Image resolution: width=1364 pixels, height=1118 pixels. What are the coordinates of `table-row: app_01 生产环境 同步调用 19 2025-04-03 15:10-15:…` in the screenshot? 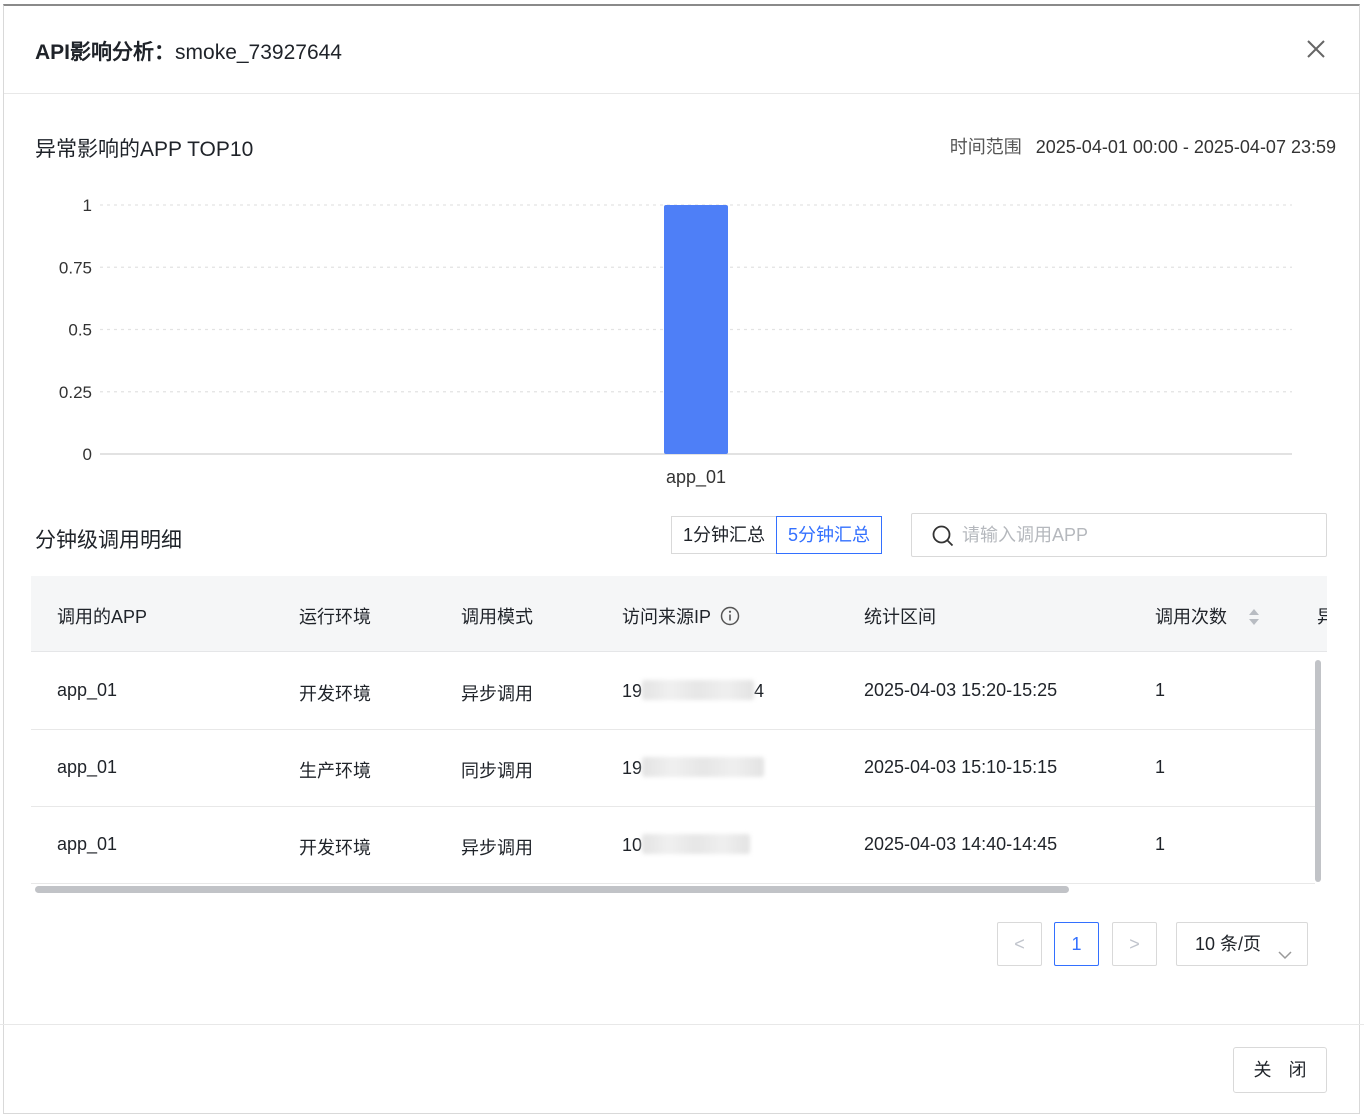 It's located at (673, 768).